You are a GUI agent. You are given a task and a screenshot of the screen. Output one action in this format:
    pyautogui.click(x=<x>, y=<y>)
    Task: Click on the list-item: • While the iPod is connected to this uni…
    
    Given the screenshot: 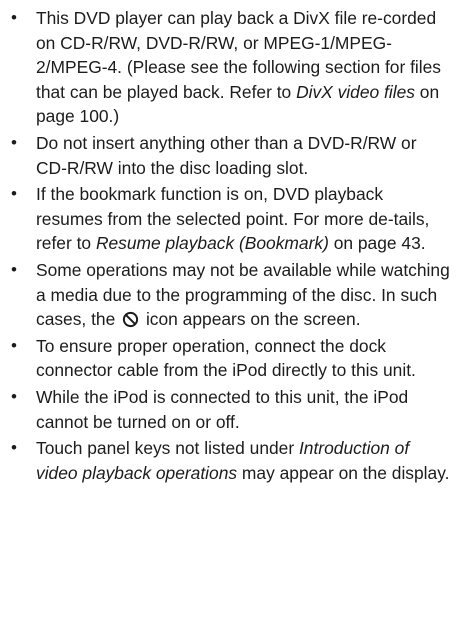 What is the action you would take?
    pyautogui.click(x=231, y=409)
    